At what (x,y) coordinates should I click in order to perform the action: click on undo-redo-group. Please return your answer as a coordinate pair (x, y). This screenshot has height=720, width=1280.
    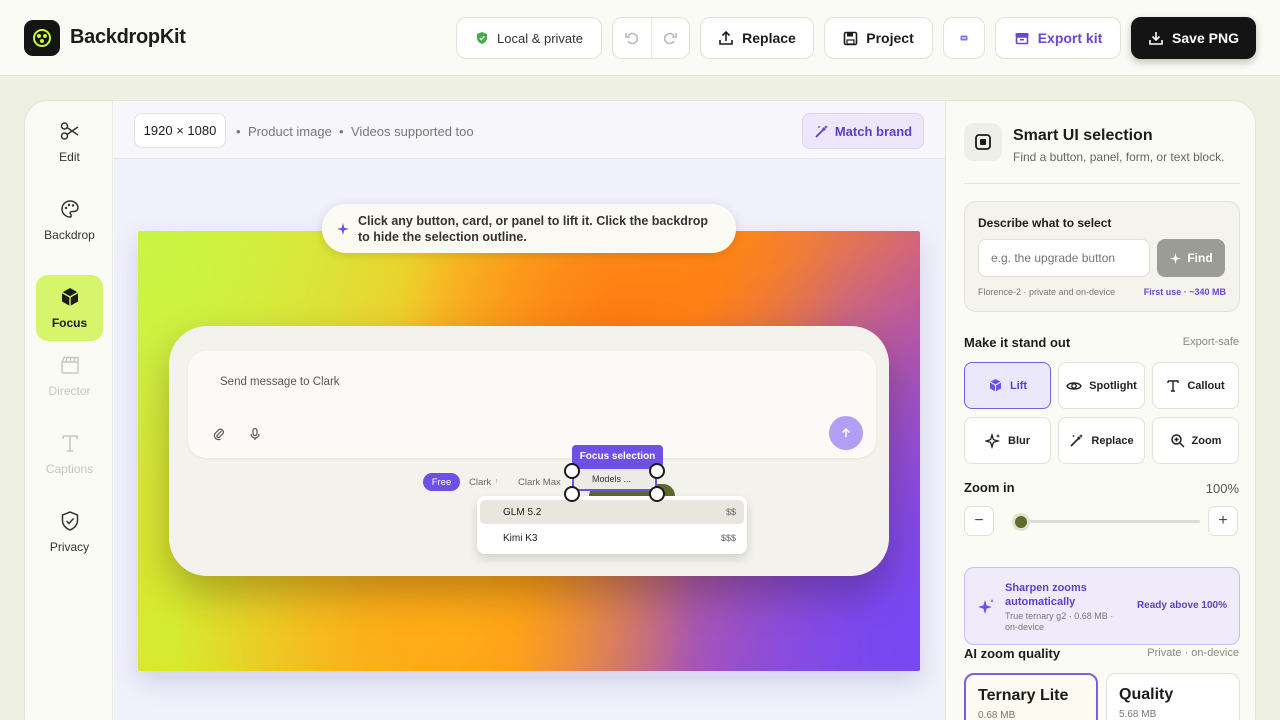
    Looking at the image, I should click on (651, 38).